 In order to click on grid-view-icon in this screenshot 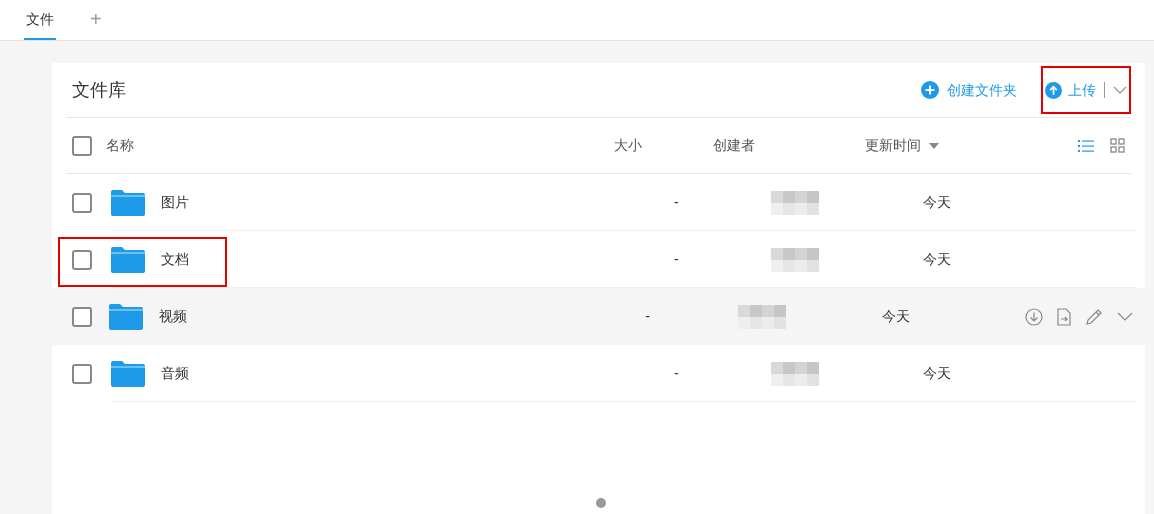, I will do `click(1117, 145)`.